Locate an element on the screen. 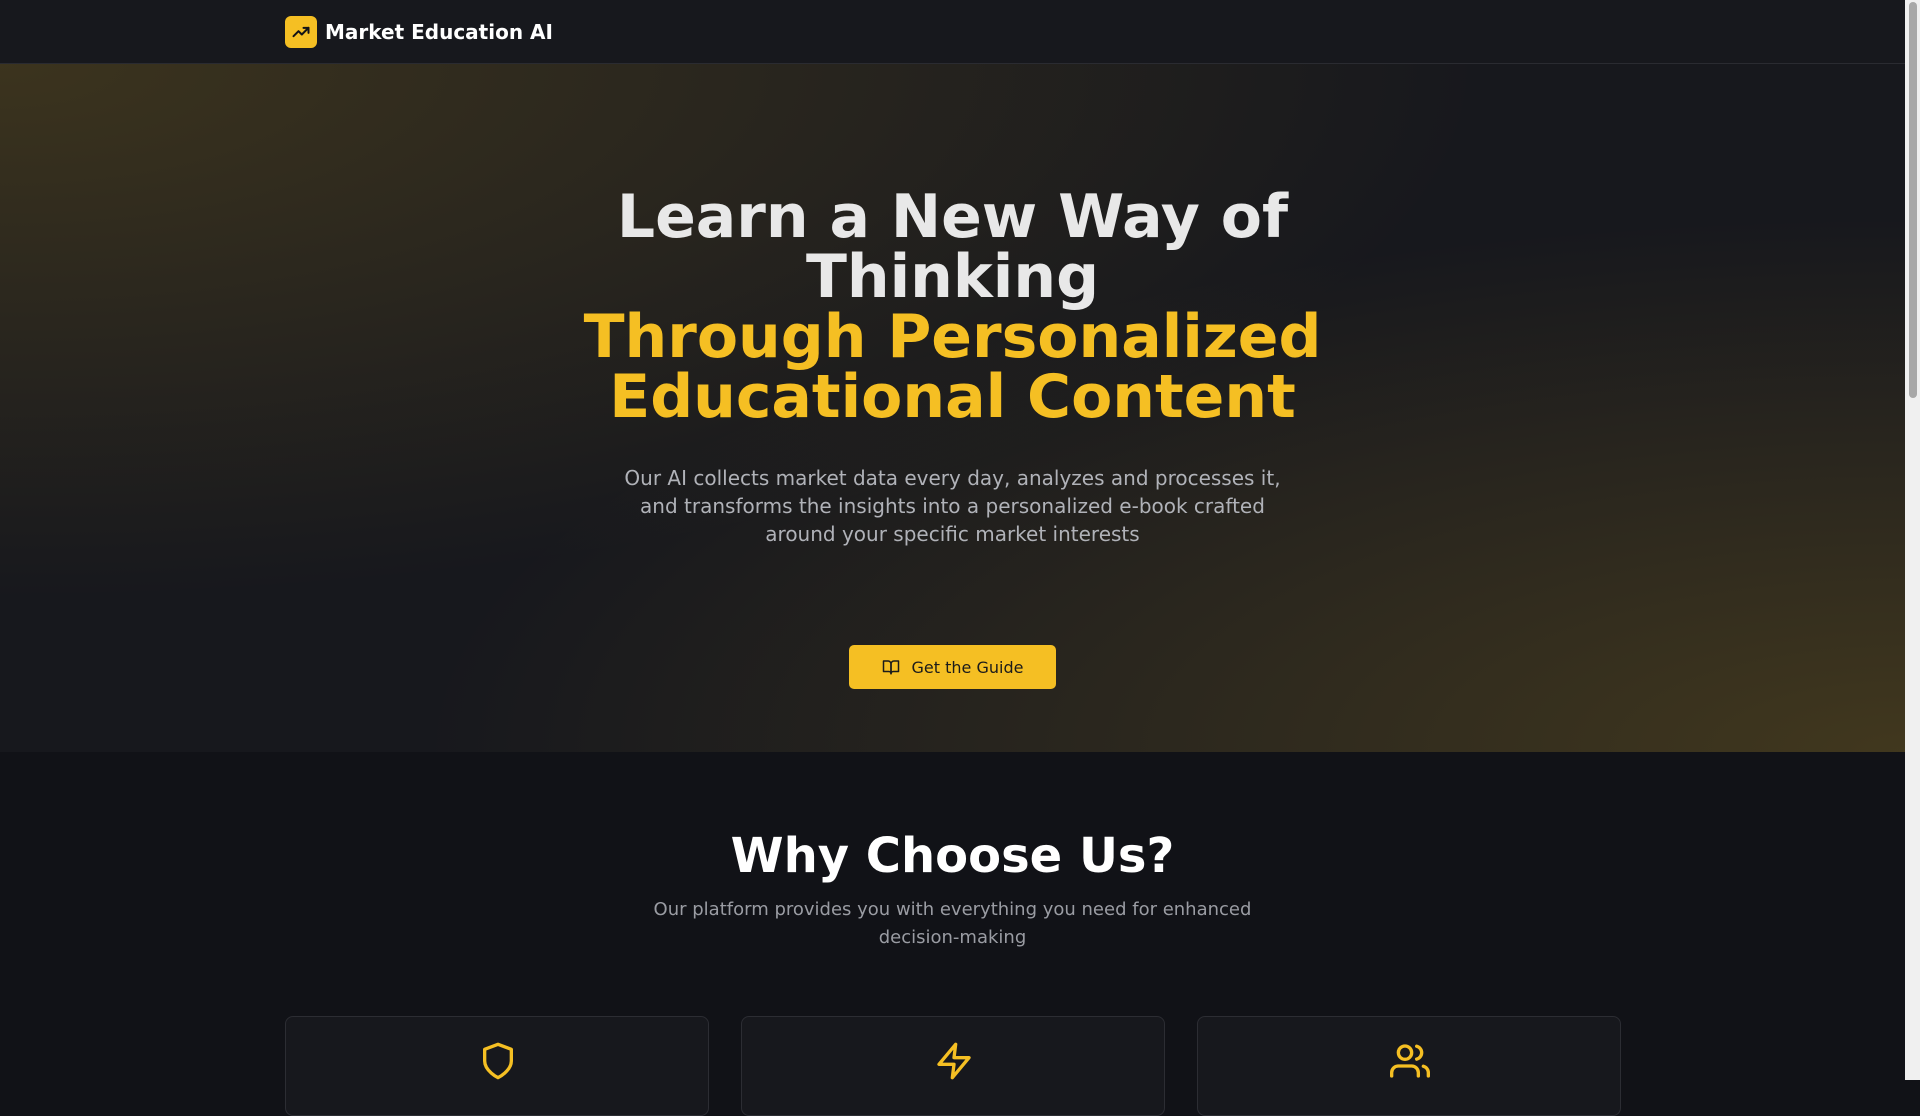 The width and height of the screenshot is (1920, 1116). trending-up-chart-icon is located at coordinates (301, 32).